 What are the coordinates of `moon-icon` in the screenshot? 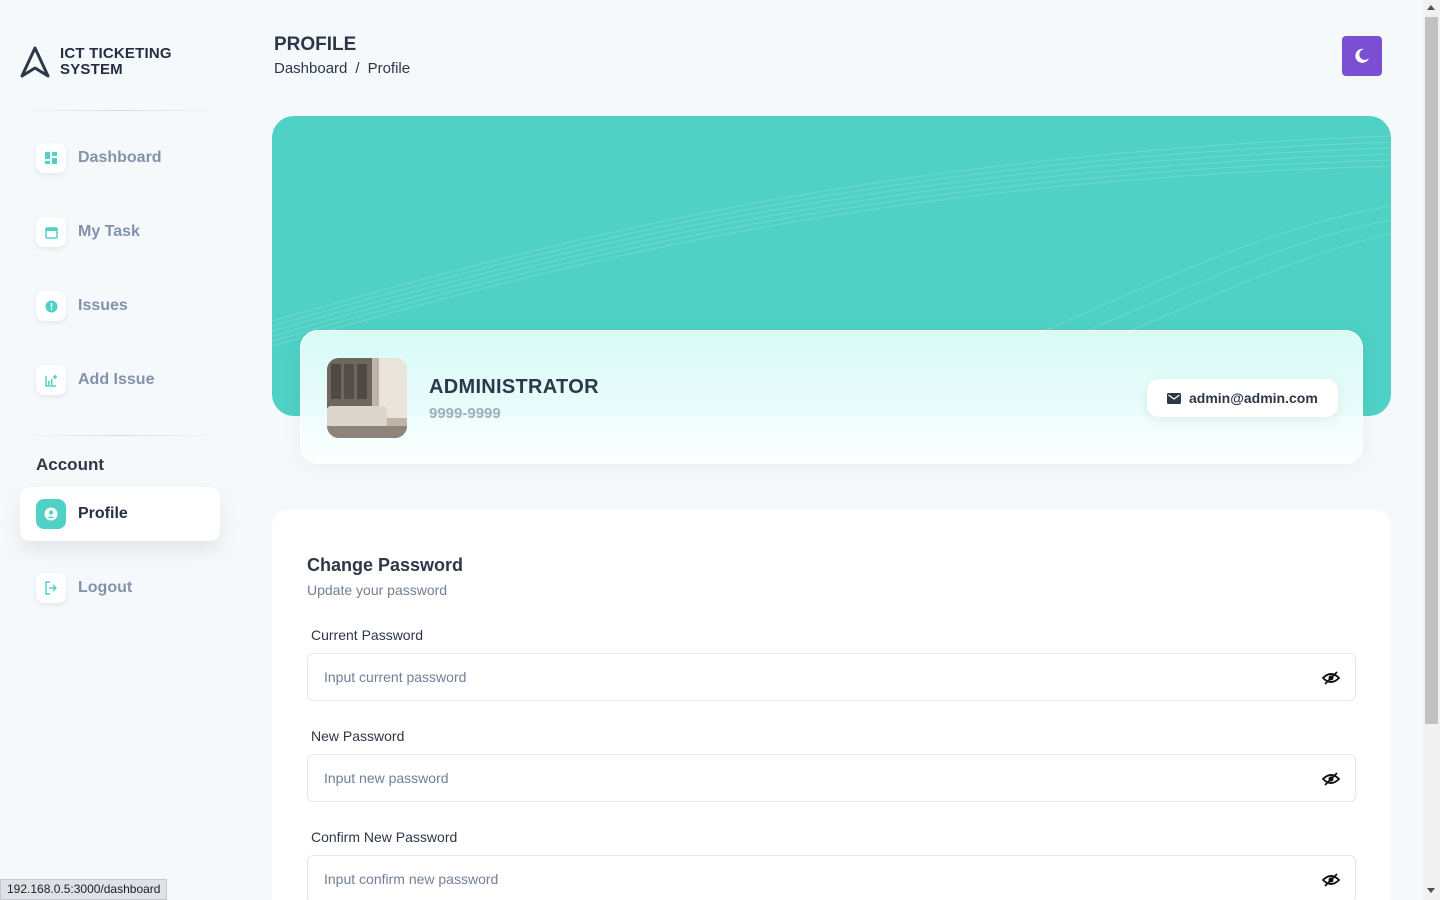 It's located at (1362, 55).